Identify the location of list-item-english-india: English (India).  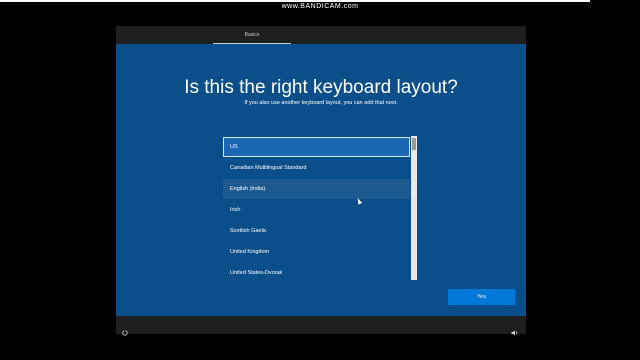
(316, 189).